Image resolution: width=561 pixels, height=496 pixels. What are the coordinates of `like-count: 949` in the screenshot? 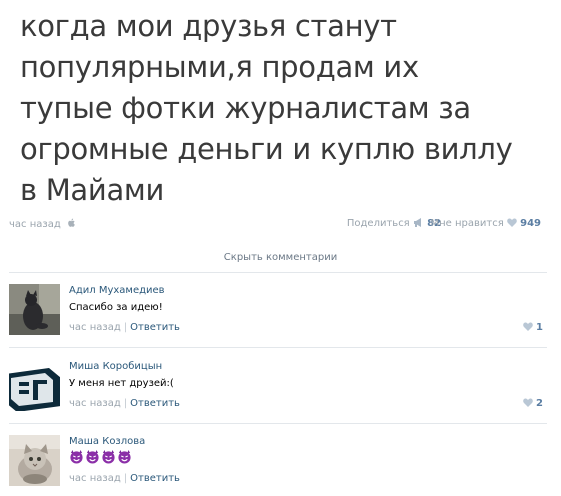 It's located at (530, 223).